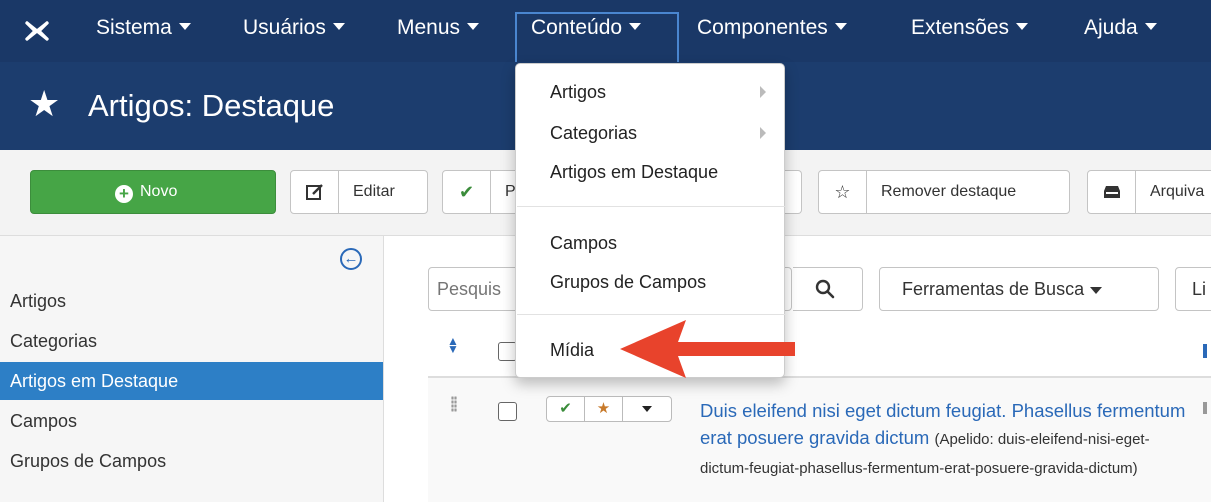 This screenshot has height=502, width=1211. I want to click on drag-handle-icon, so click(454, 404).